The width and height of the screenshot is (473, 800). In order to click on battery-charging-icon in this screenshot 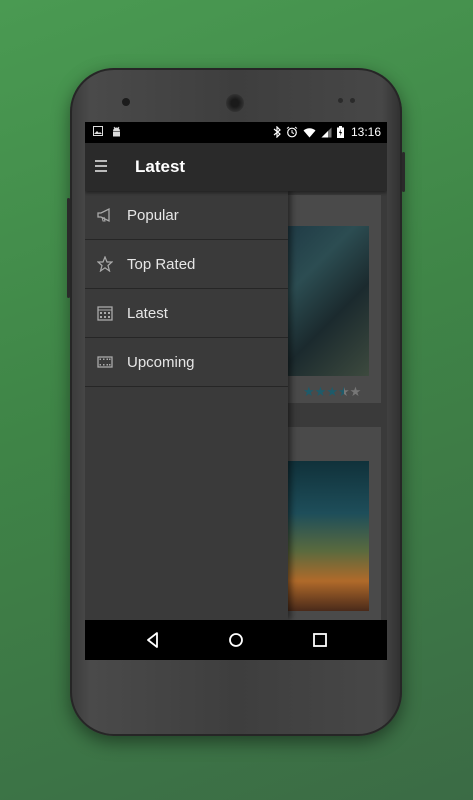, I will do `click(340, 132)`.